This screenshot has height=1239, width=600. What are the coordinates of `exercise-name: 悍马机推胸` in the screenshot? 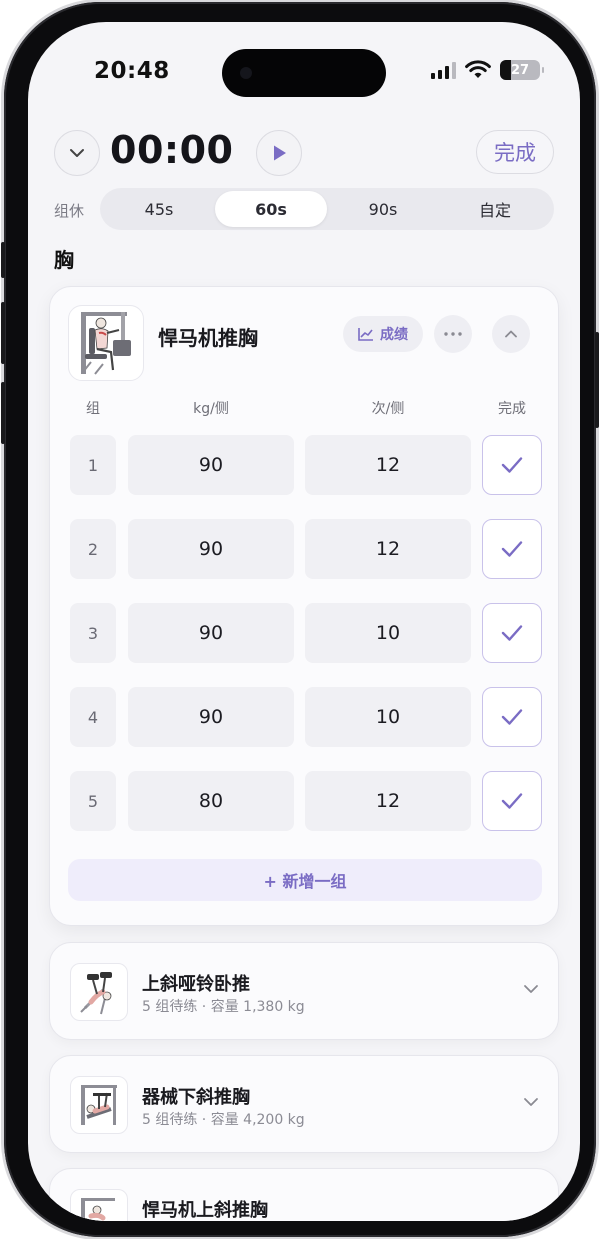 It's located at (208, 338).